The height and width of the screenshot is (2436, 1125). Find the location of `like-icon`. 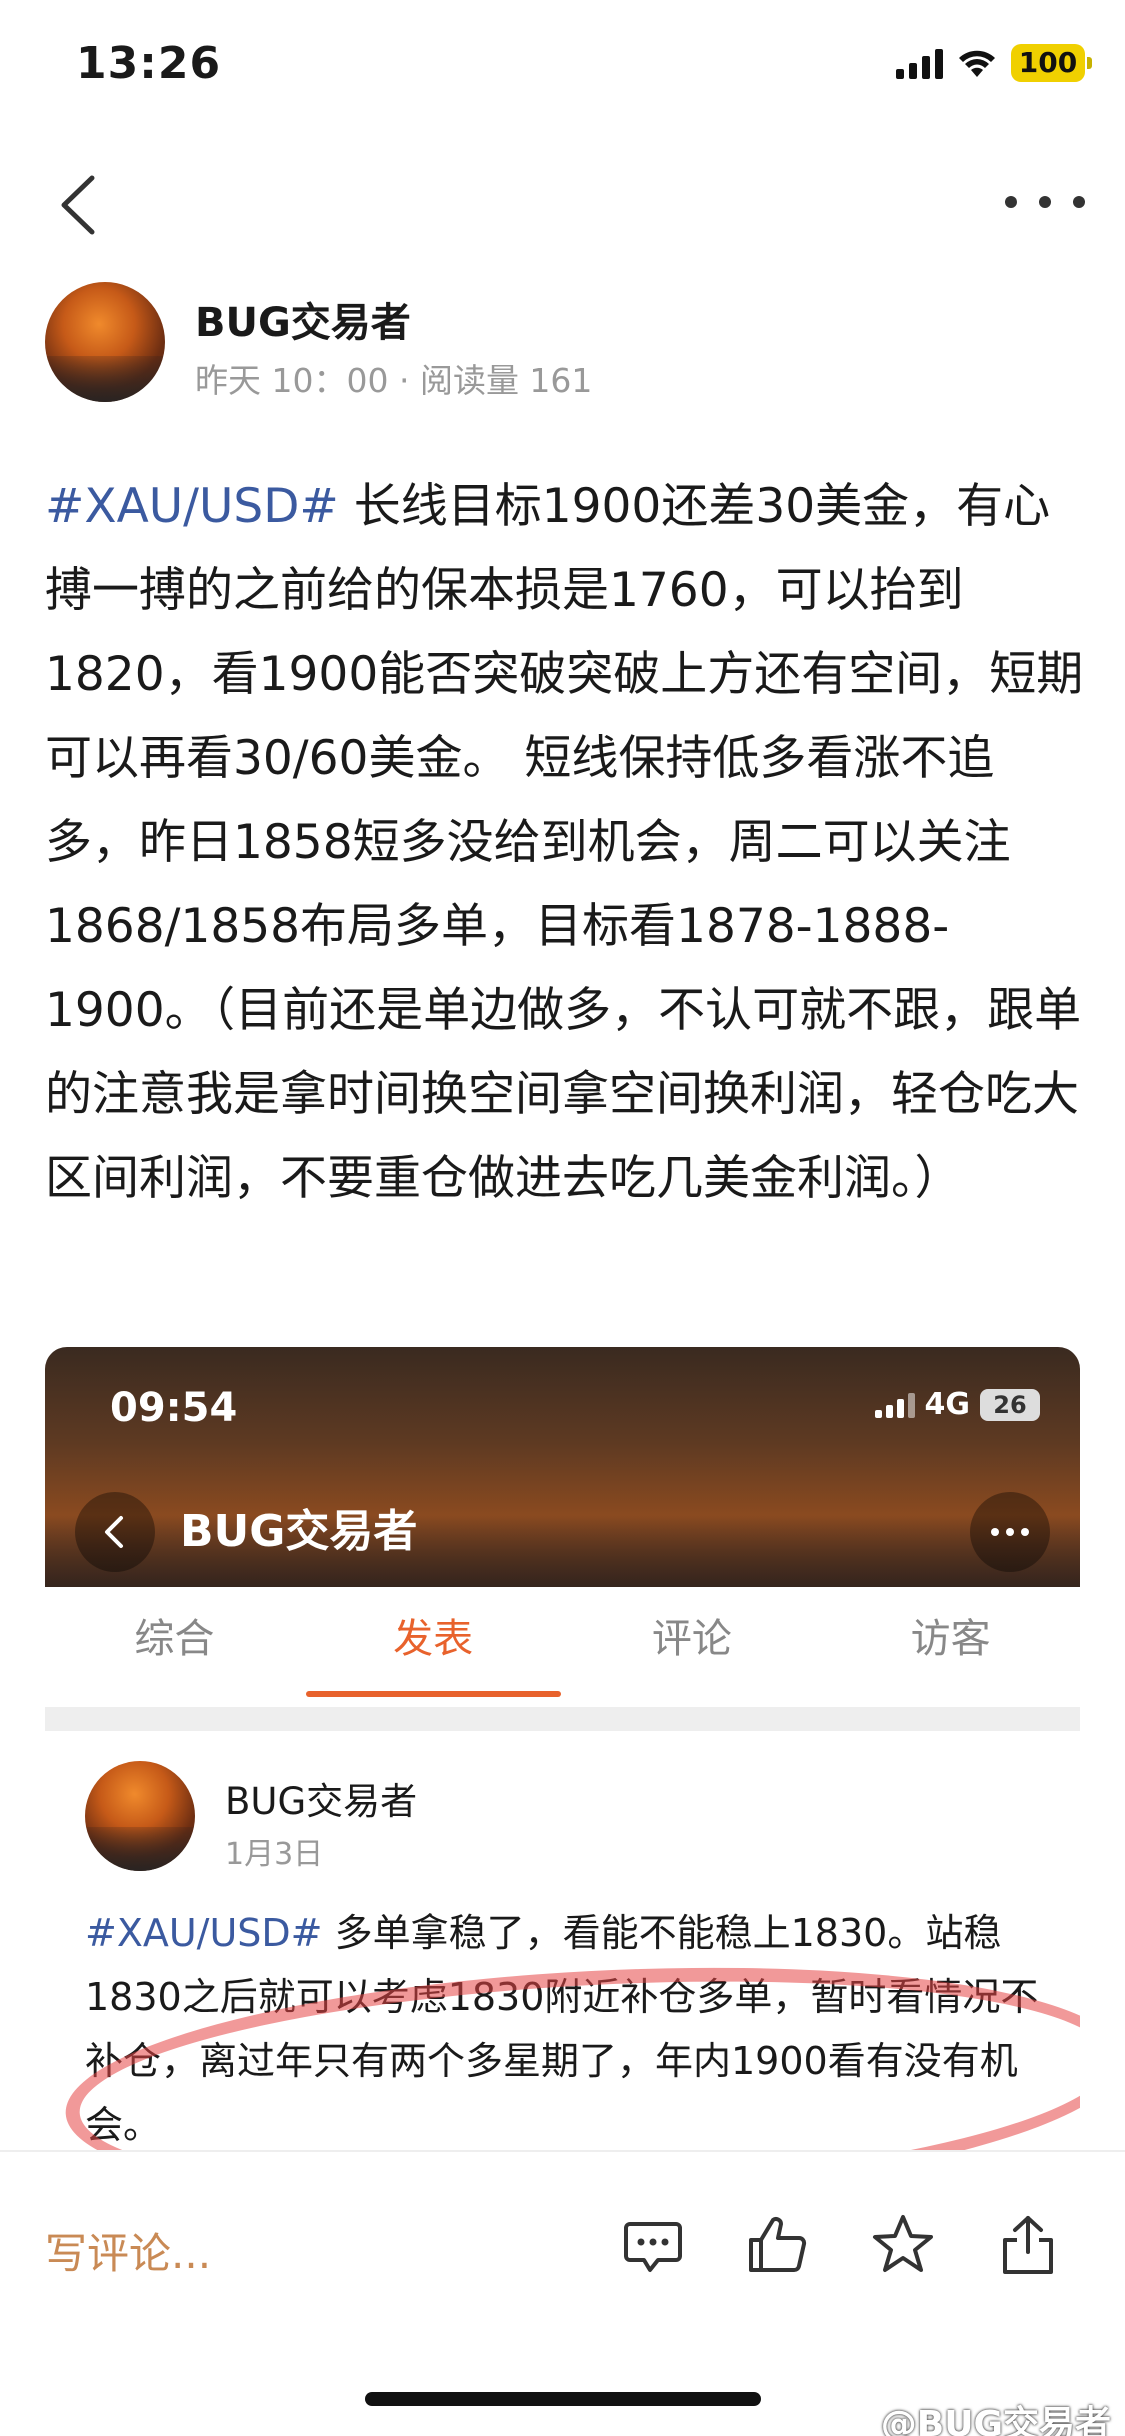

like-icon is located at coordinates (778, 2245).